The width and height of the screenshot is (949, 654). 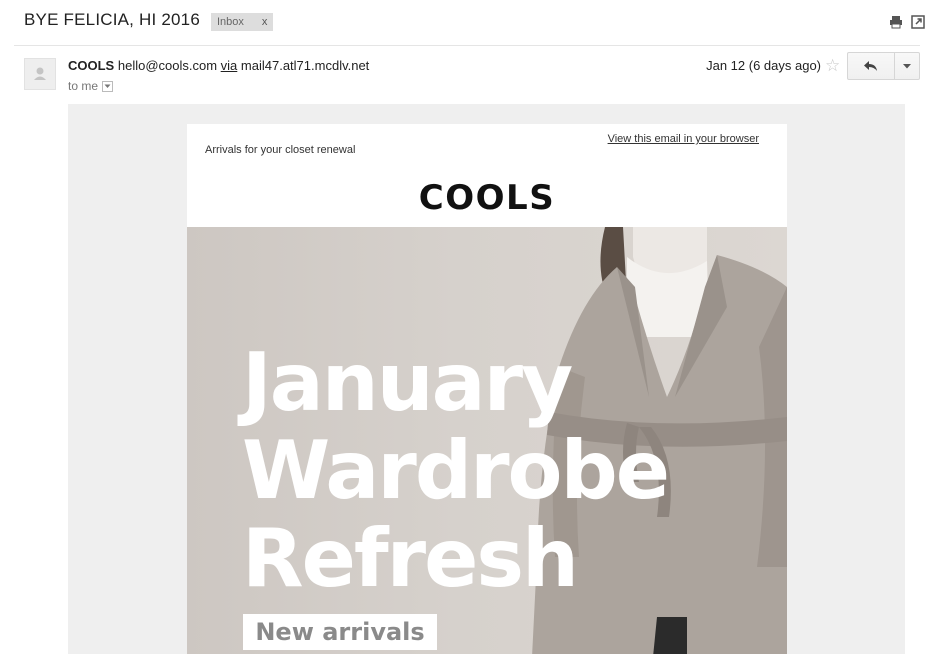 I want to click on thread-actions, so click(x=907, y=24).